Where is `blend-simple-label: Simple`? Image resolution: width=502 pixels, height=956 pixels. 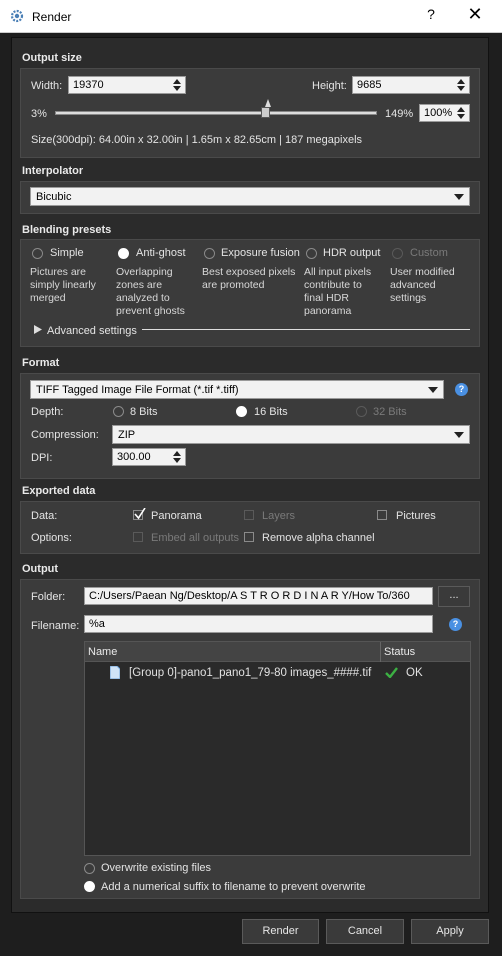 blend-simple-label: Simple is located at coordinates (67, 253).